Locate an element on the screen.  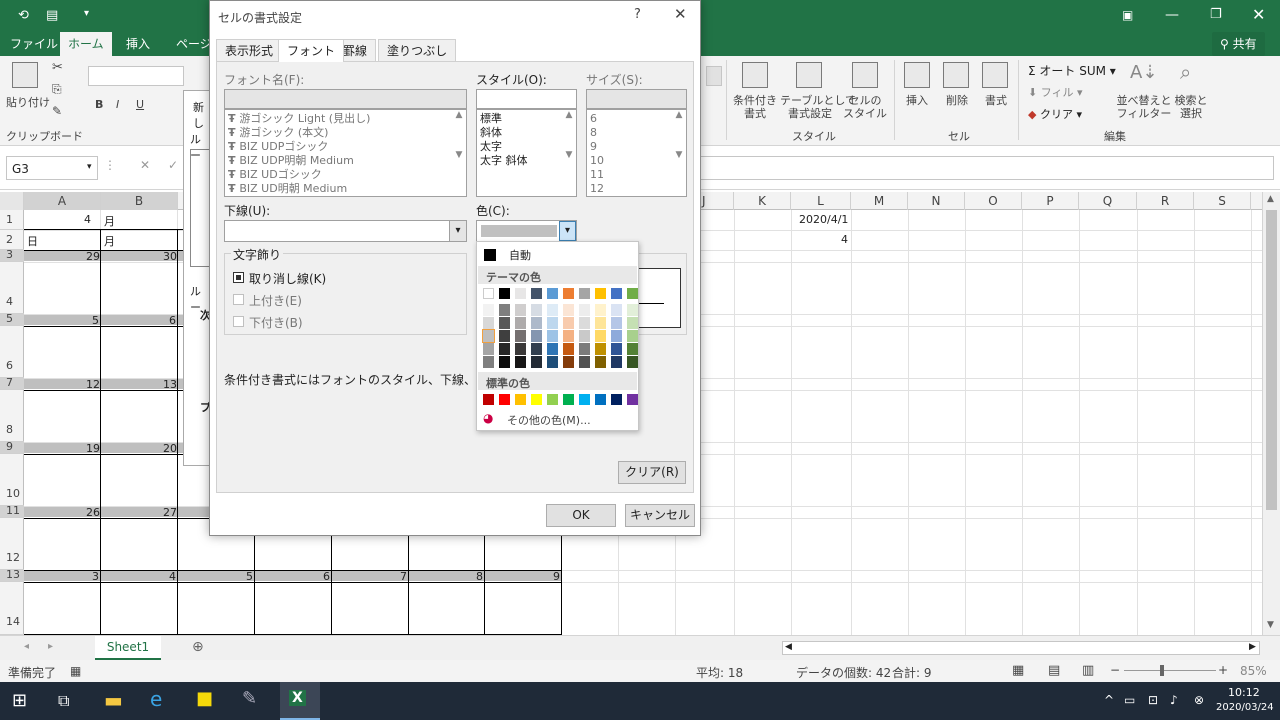
zoom-slider is located at coordinates (1170, 670).